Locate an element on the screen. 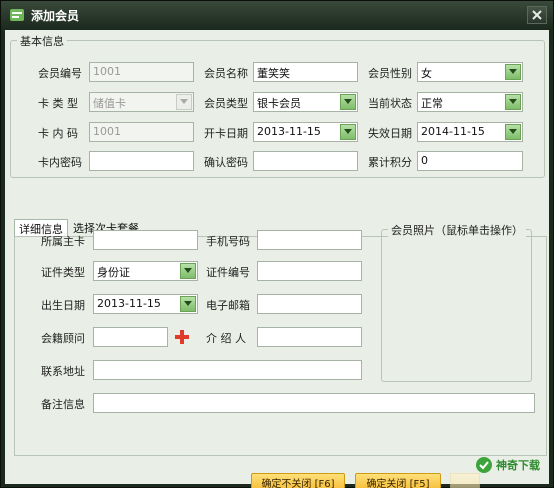  card-no-field: 1001 is located at coordinates (141, 132).